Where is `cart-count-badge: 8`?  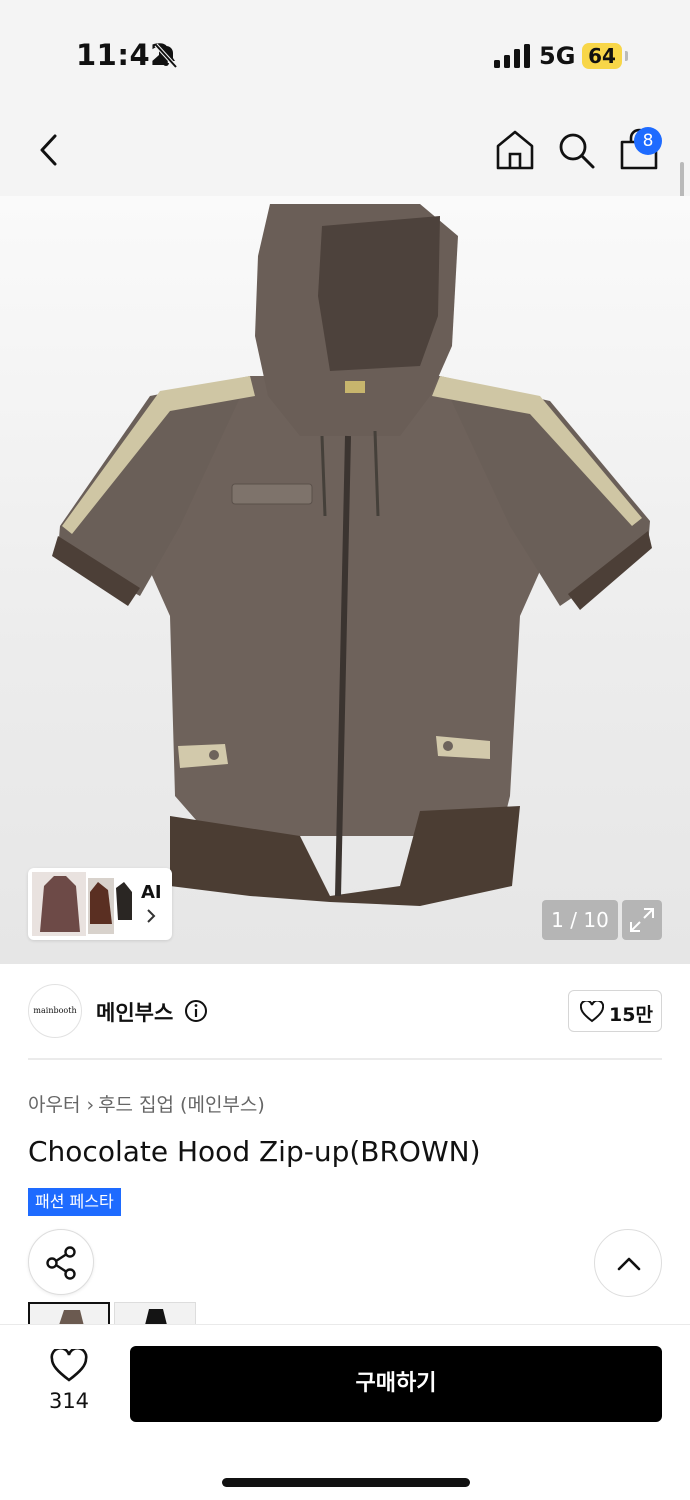 cart-count-badge: 8 is located at coordinates (648, 141).